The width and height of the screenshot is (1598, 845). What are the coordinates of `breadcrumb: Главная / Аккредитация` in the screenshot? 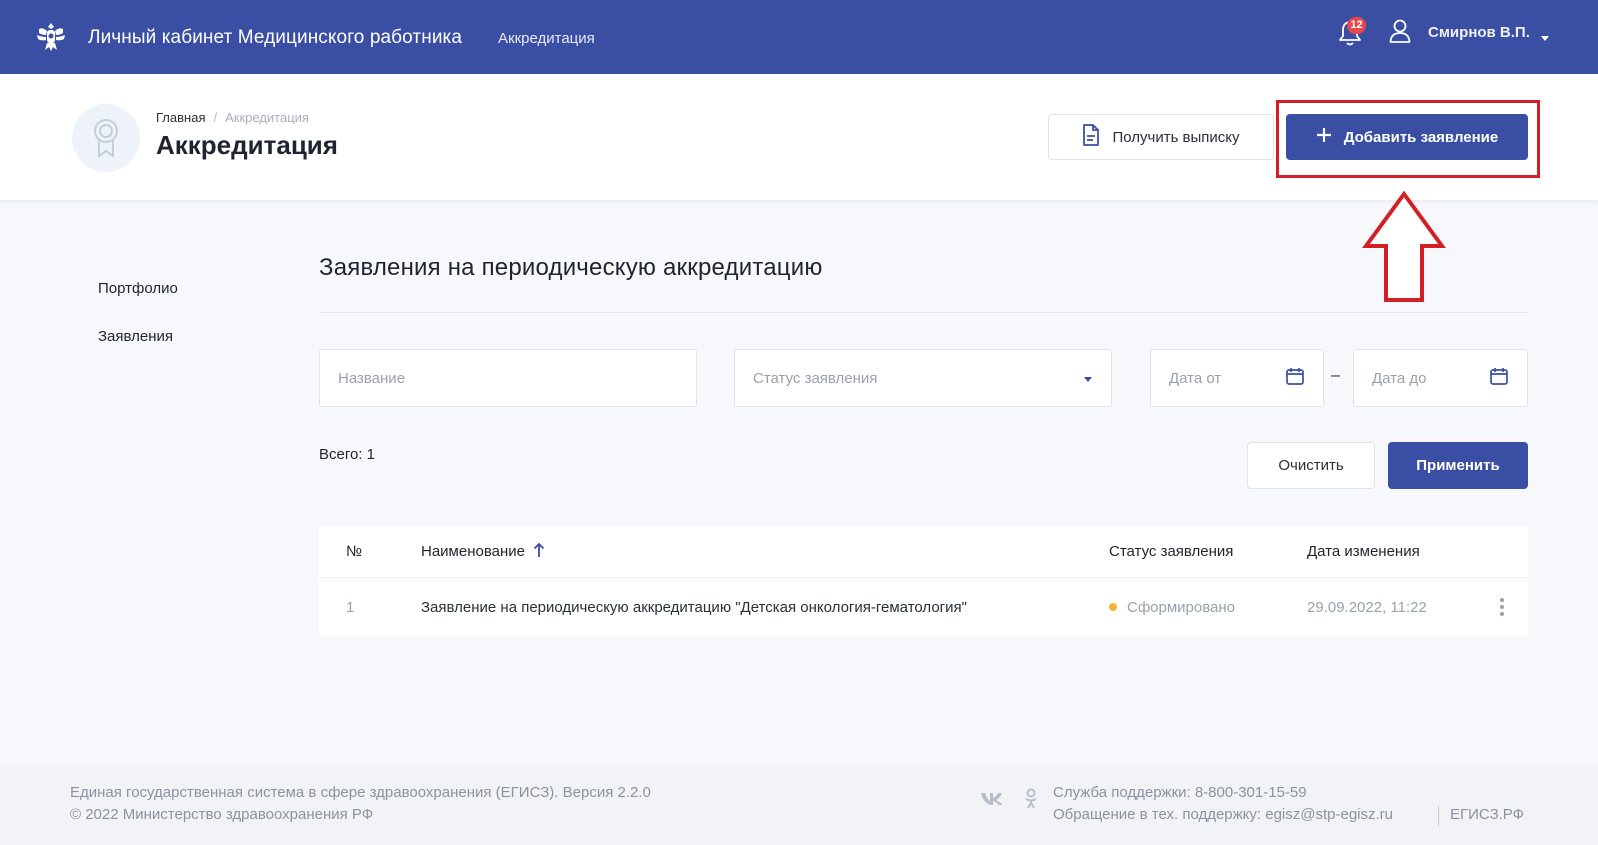 It's located at (232, 117).